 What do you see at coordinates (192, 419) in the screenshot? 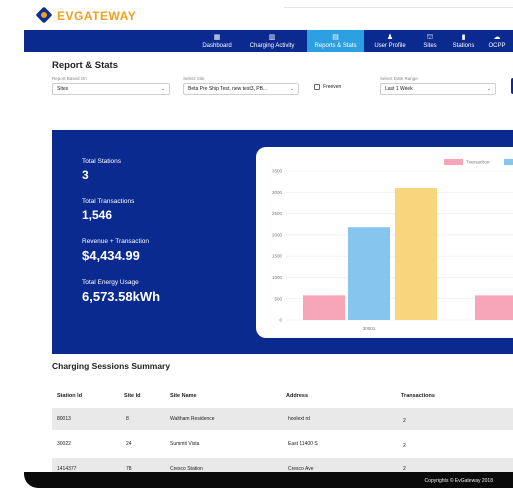
I see `cell: Waltham Residence` at bounding box center [192, 419].